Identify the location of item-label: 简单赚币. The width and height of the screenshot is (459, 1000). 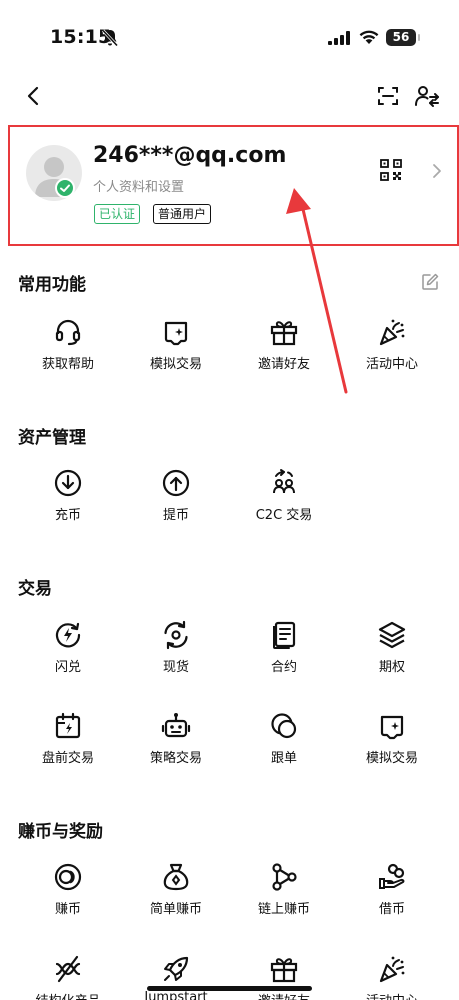
(175, 909).